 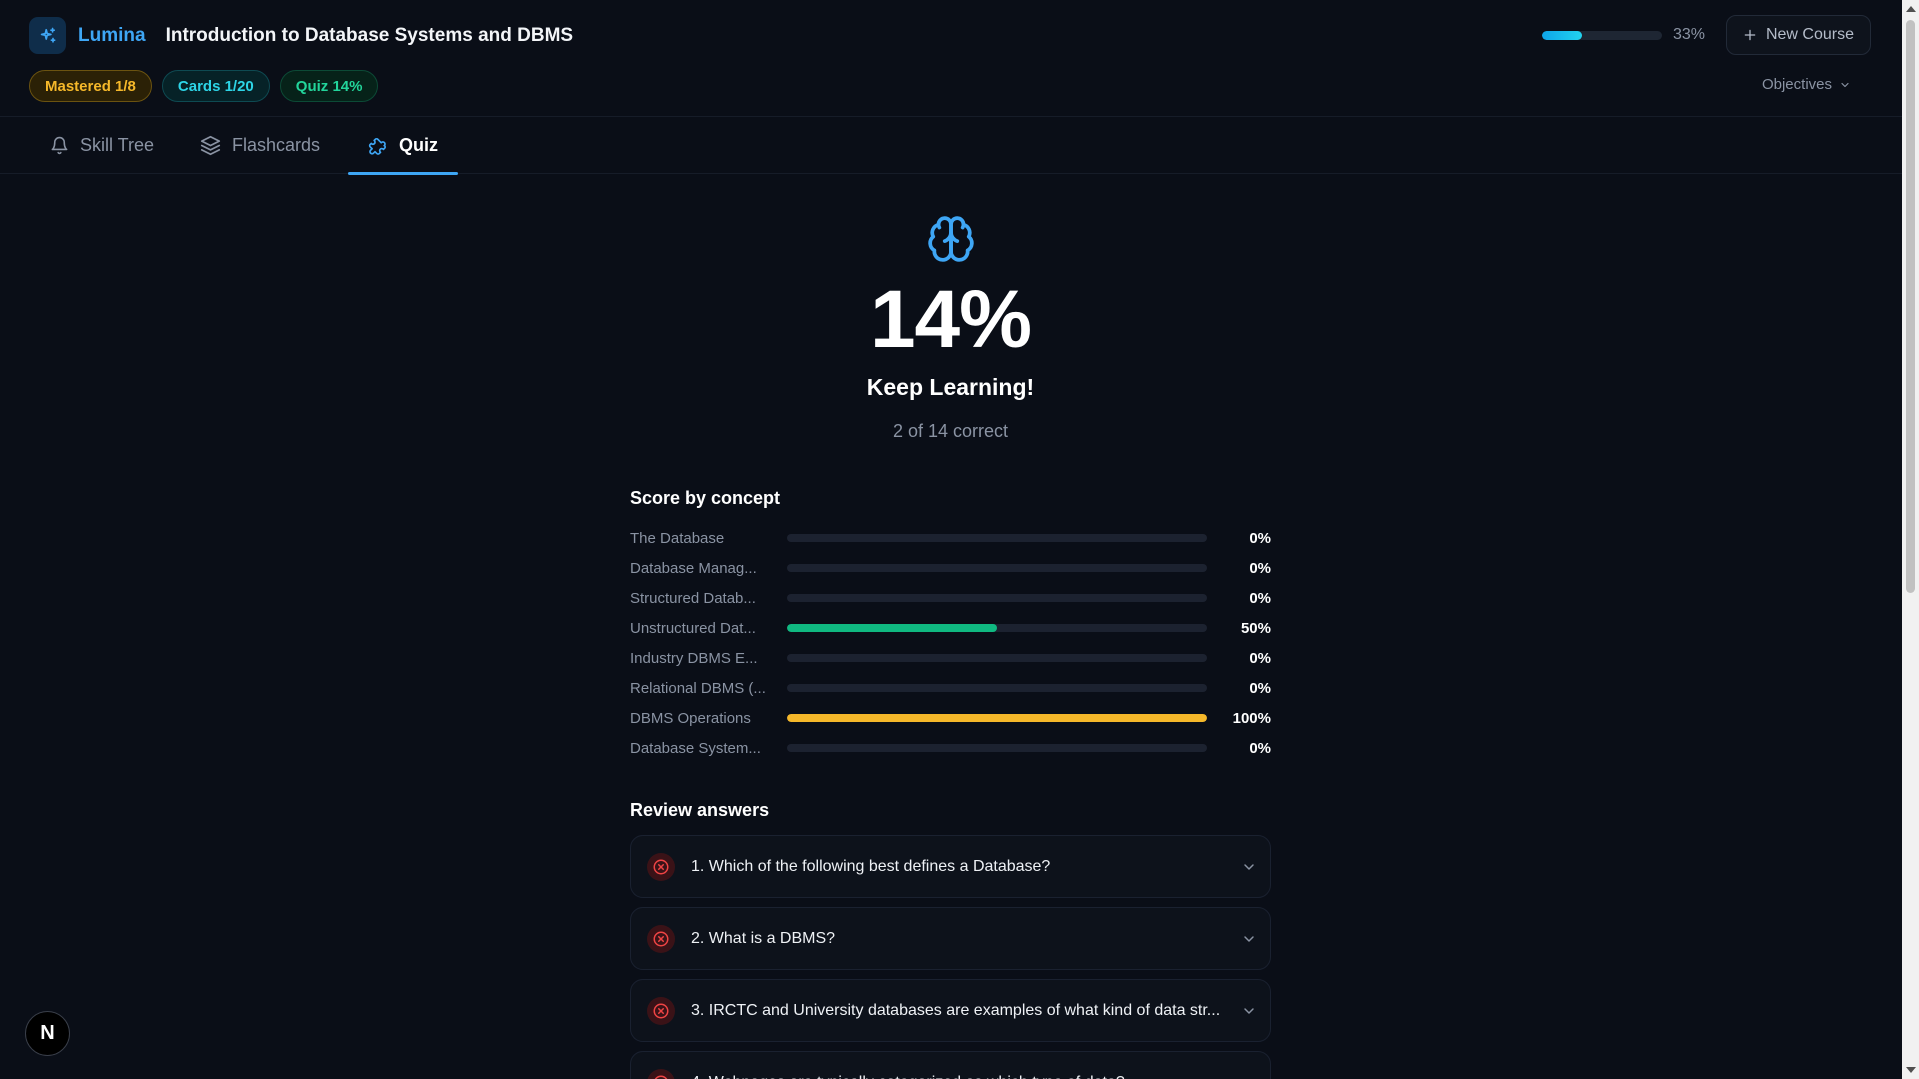 What do you see at coordinates (276, 145) in the screenshot?
I see `tab-flashcards-label: Flashcards` at bounding box center [276, 145].